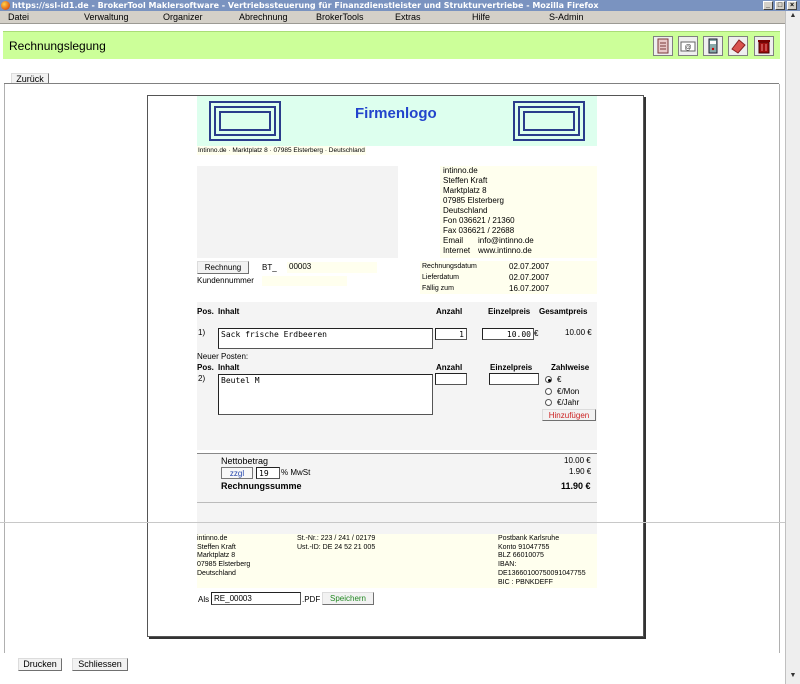  I want to click on menu-abrechnung: Abrechnung, so click(263, 17).